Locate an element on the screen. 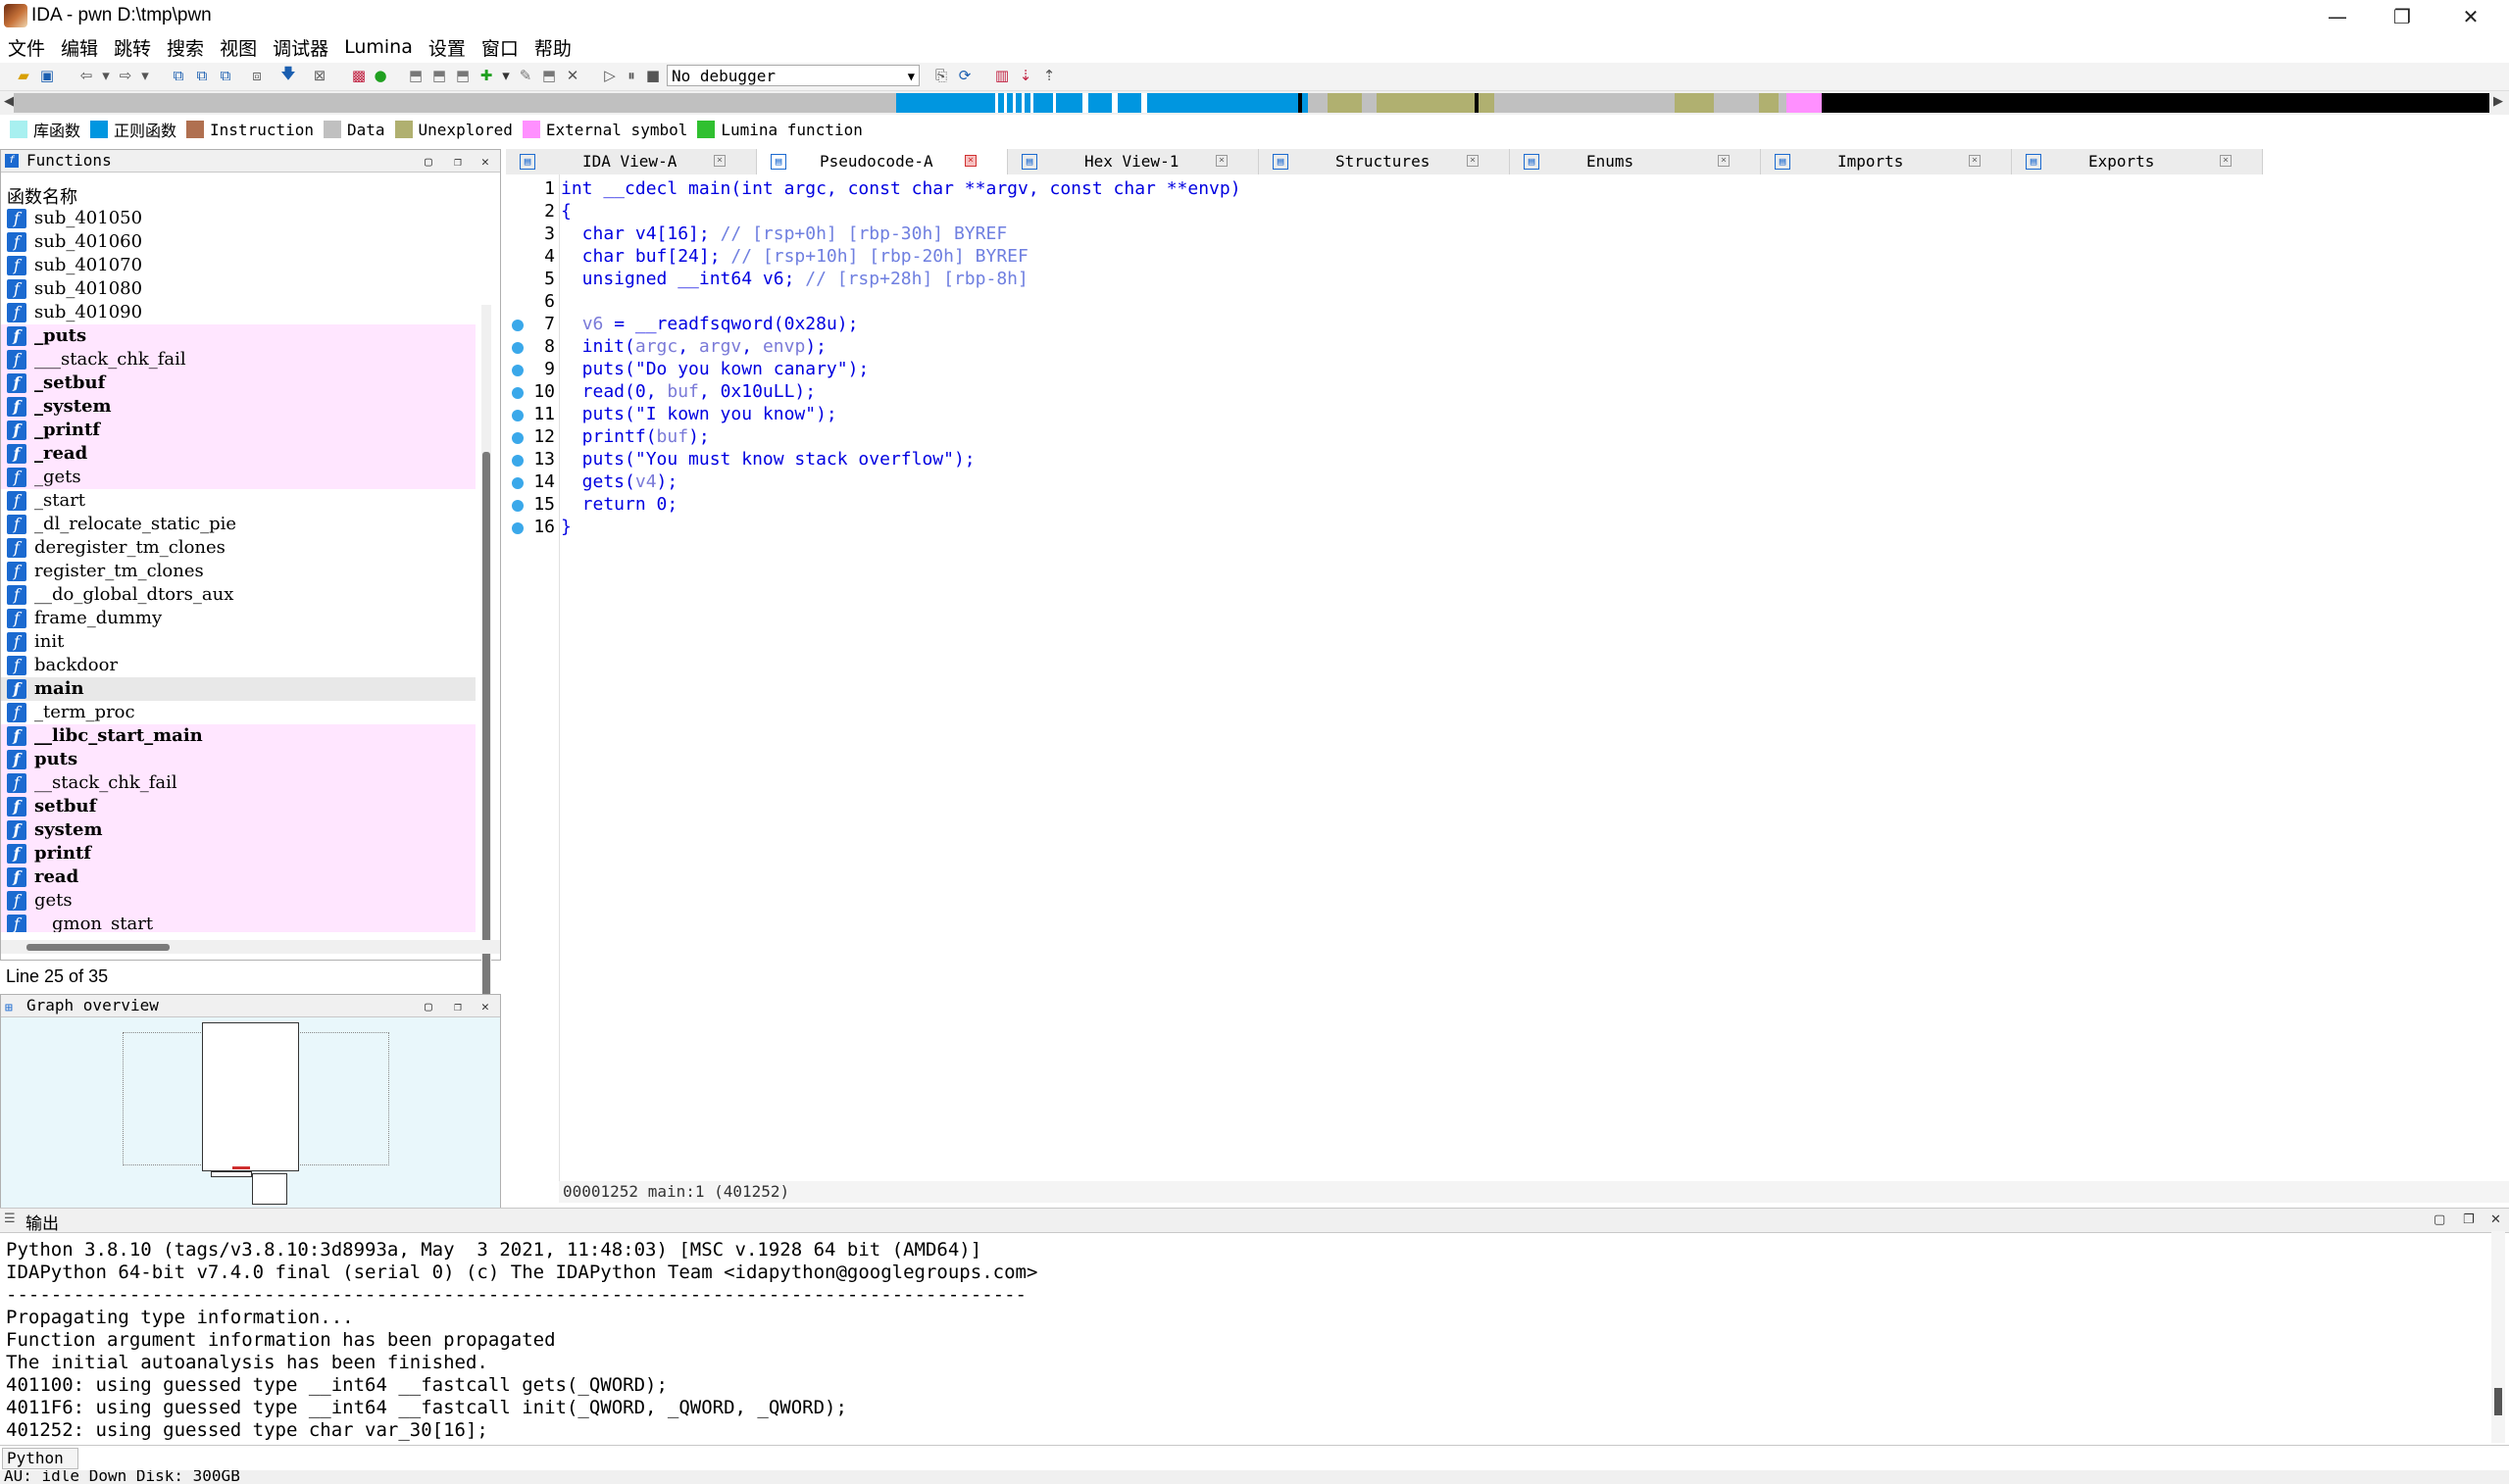  code-line: char v4[16]; // [rsp+0h] [rbp-30h] BYREF is located at coordinates (784, 233).